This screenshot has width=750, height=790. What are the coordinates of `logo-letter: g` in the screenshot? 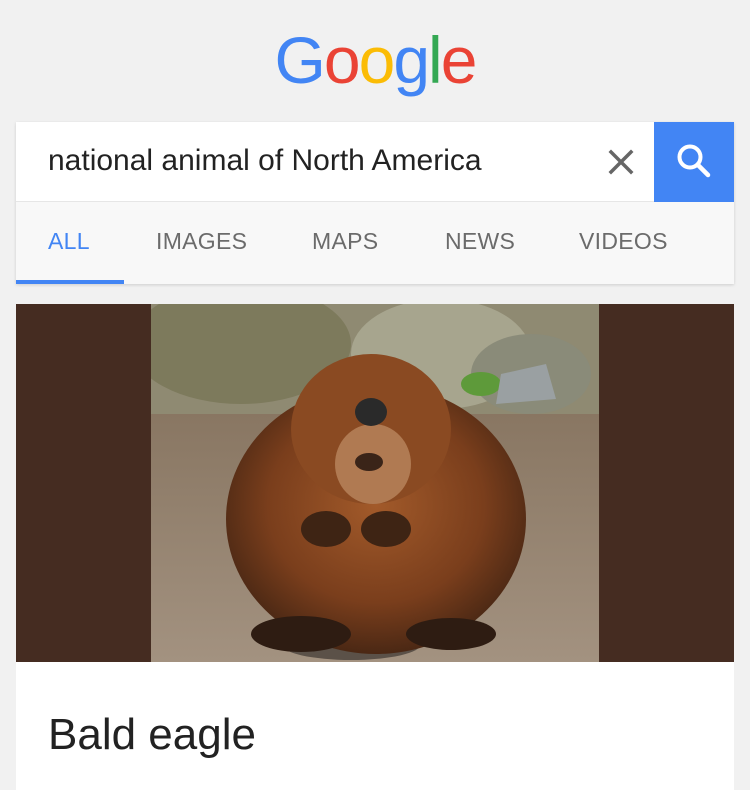 It's located at (411, 60).